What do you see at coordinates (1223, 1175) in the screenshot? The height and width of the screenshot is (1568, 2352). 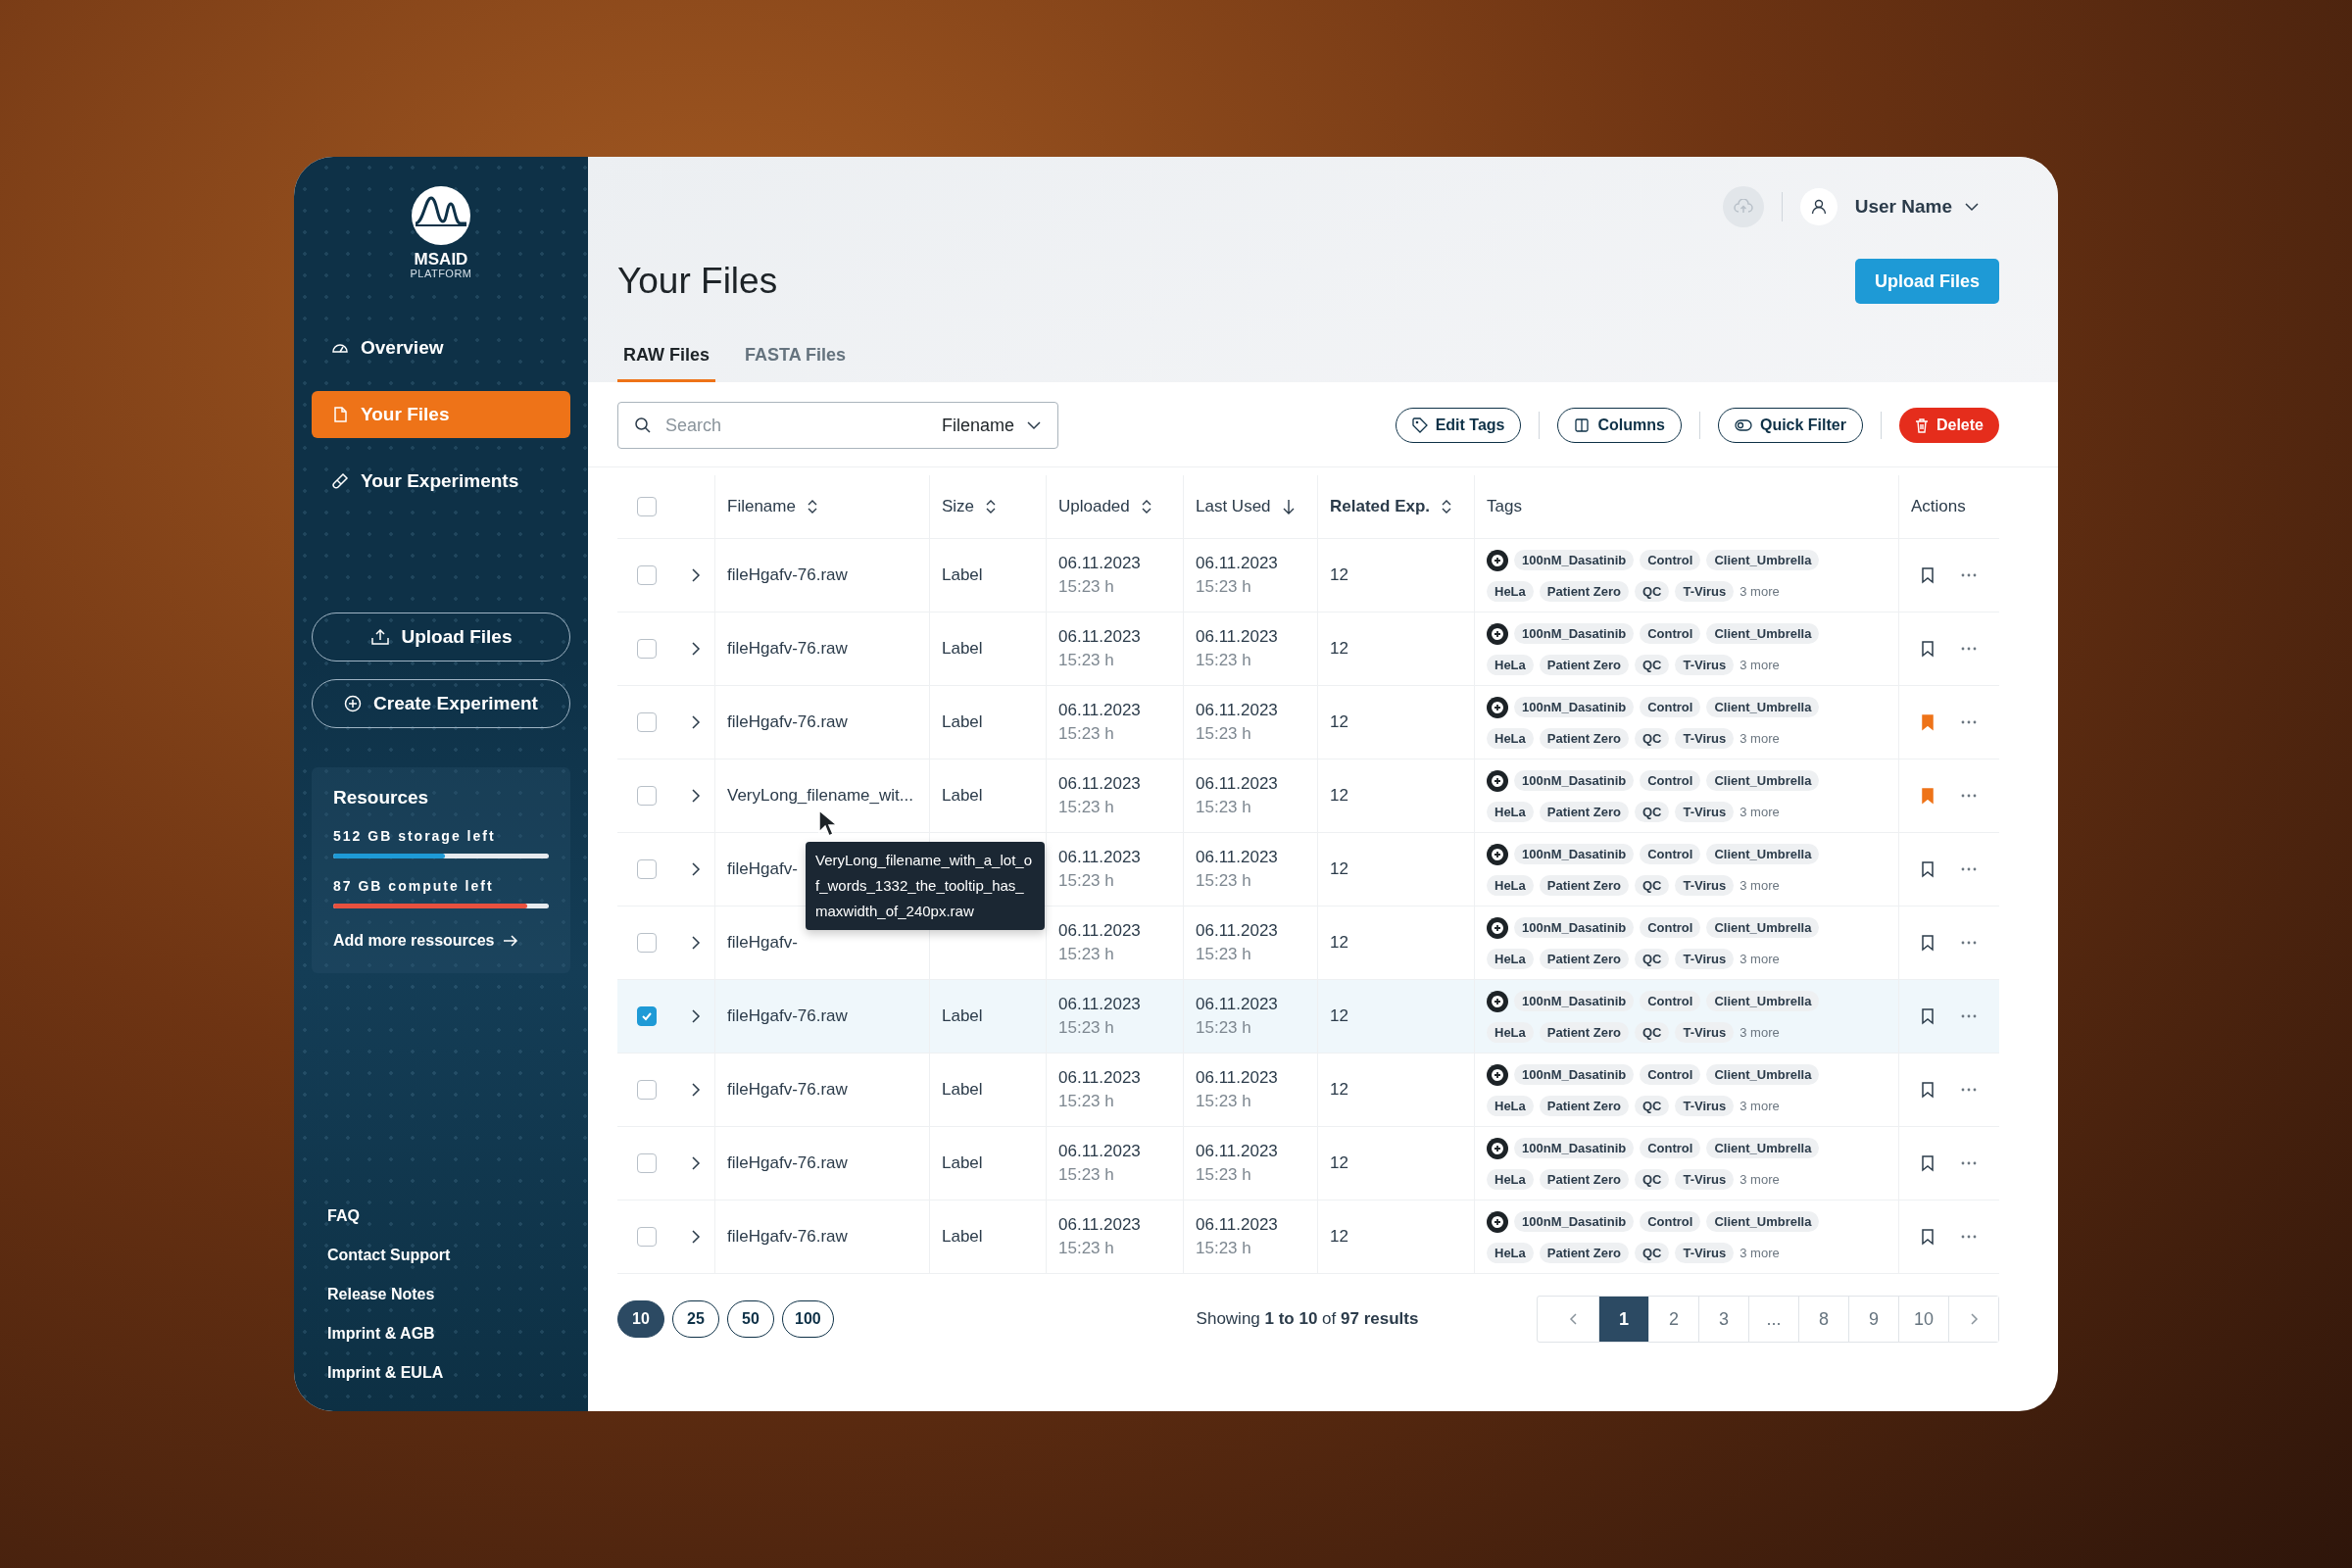 I see `time-text: 15:23 h` at bounding box center [1223, 1175].